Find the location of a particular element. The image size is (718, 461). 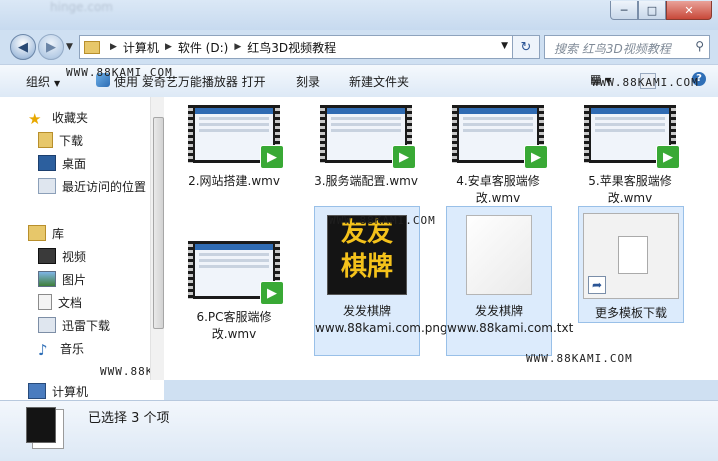

file-item: ▶ 2.网站搭建.wmv is located at coordinates (234, 143).